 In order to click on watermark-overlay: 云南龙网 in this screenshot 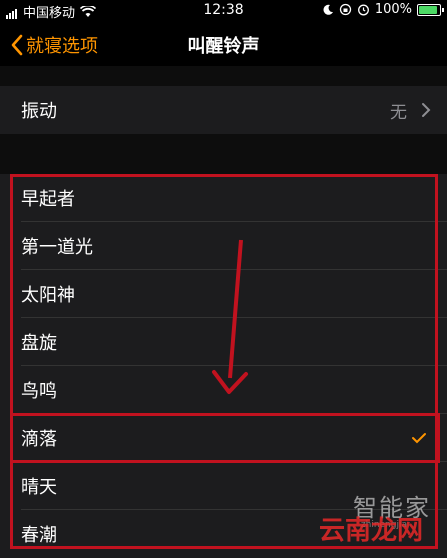, I will do `click(370, 531)`.